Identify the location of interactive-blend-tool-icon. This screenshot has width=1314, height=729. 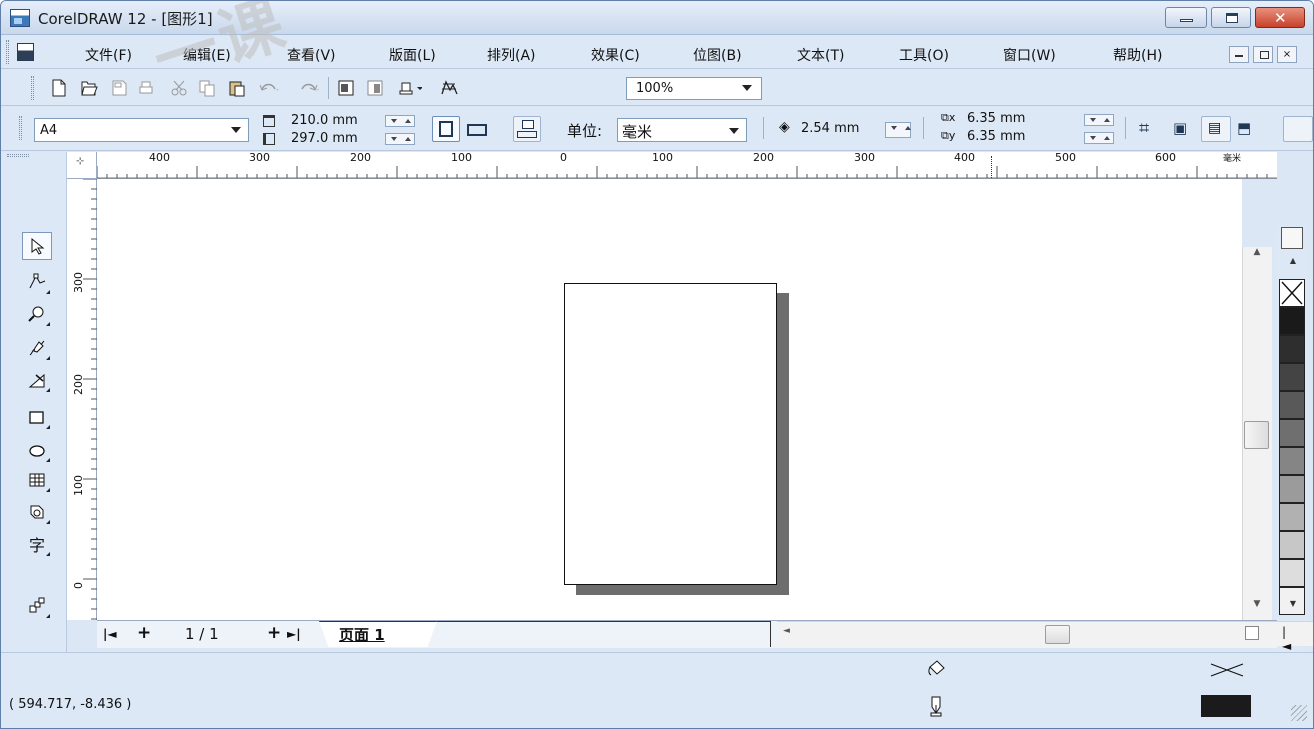
(37, 606).